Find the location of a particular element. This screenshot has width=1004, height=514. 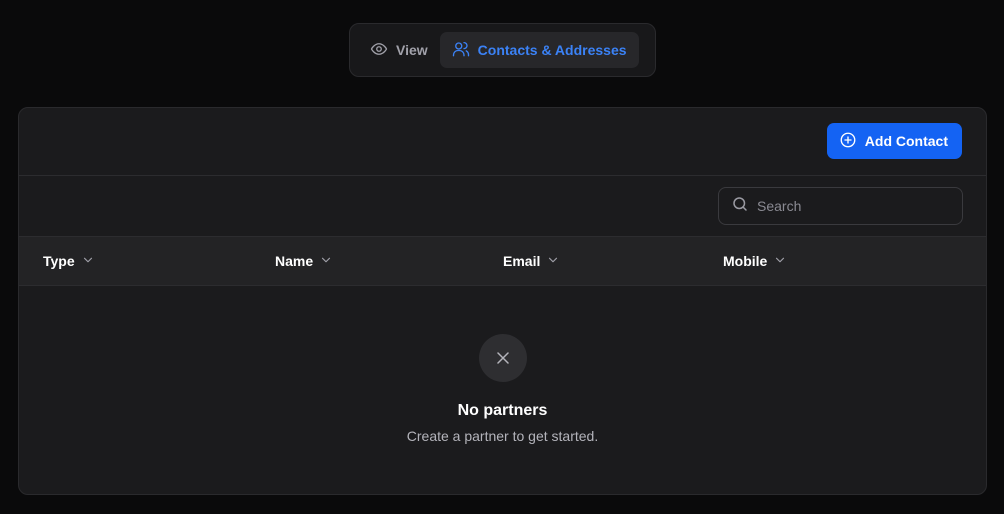

tab-contacts-addresses: Contacts & Addresses is located at coordinates (539, 50).